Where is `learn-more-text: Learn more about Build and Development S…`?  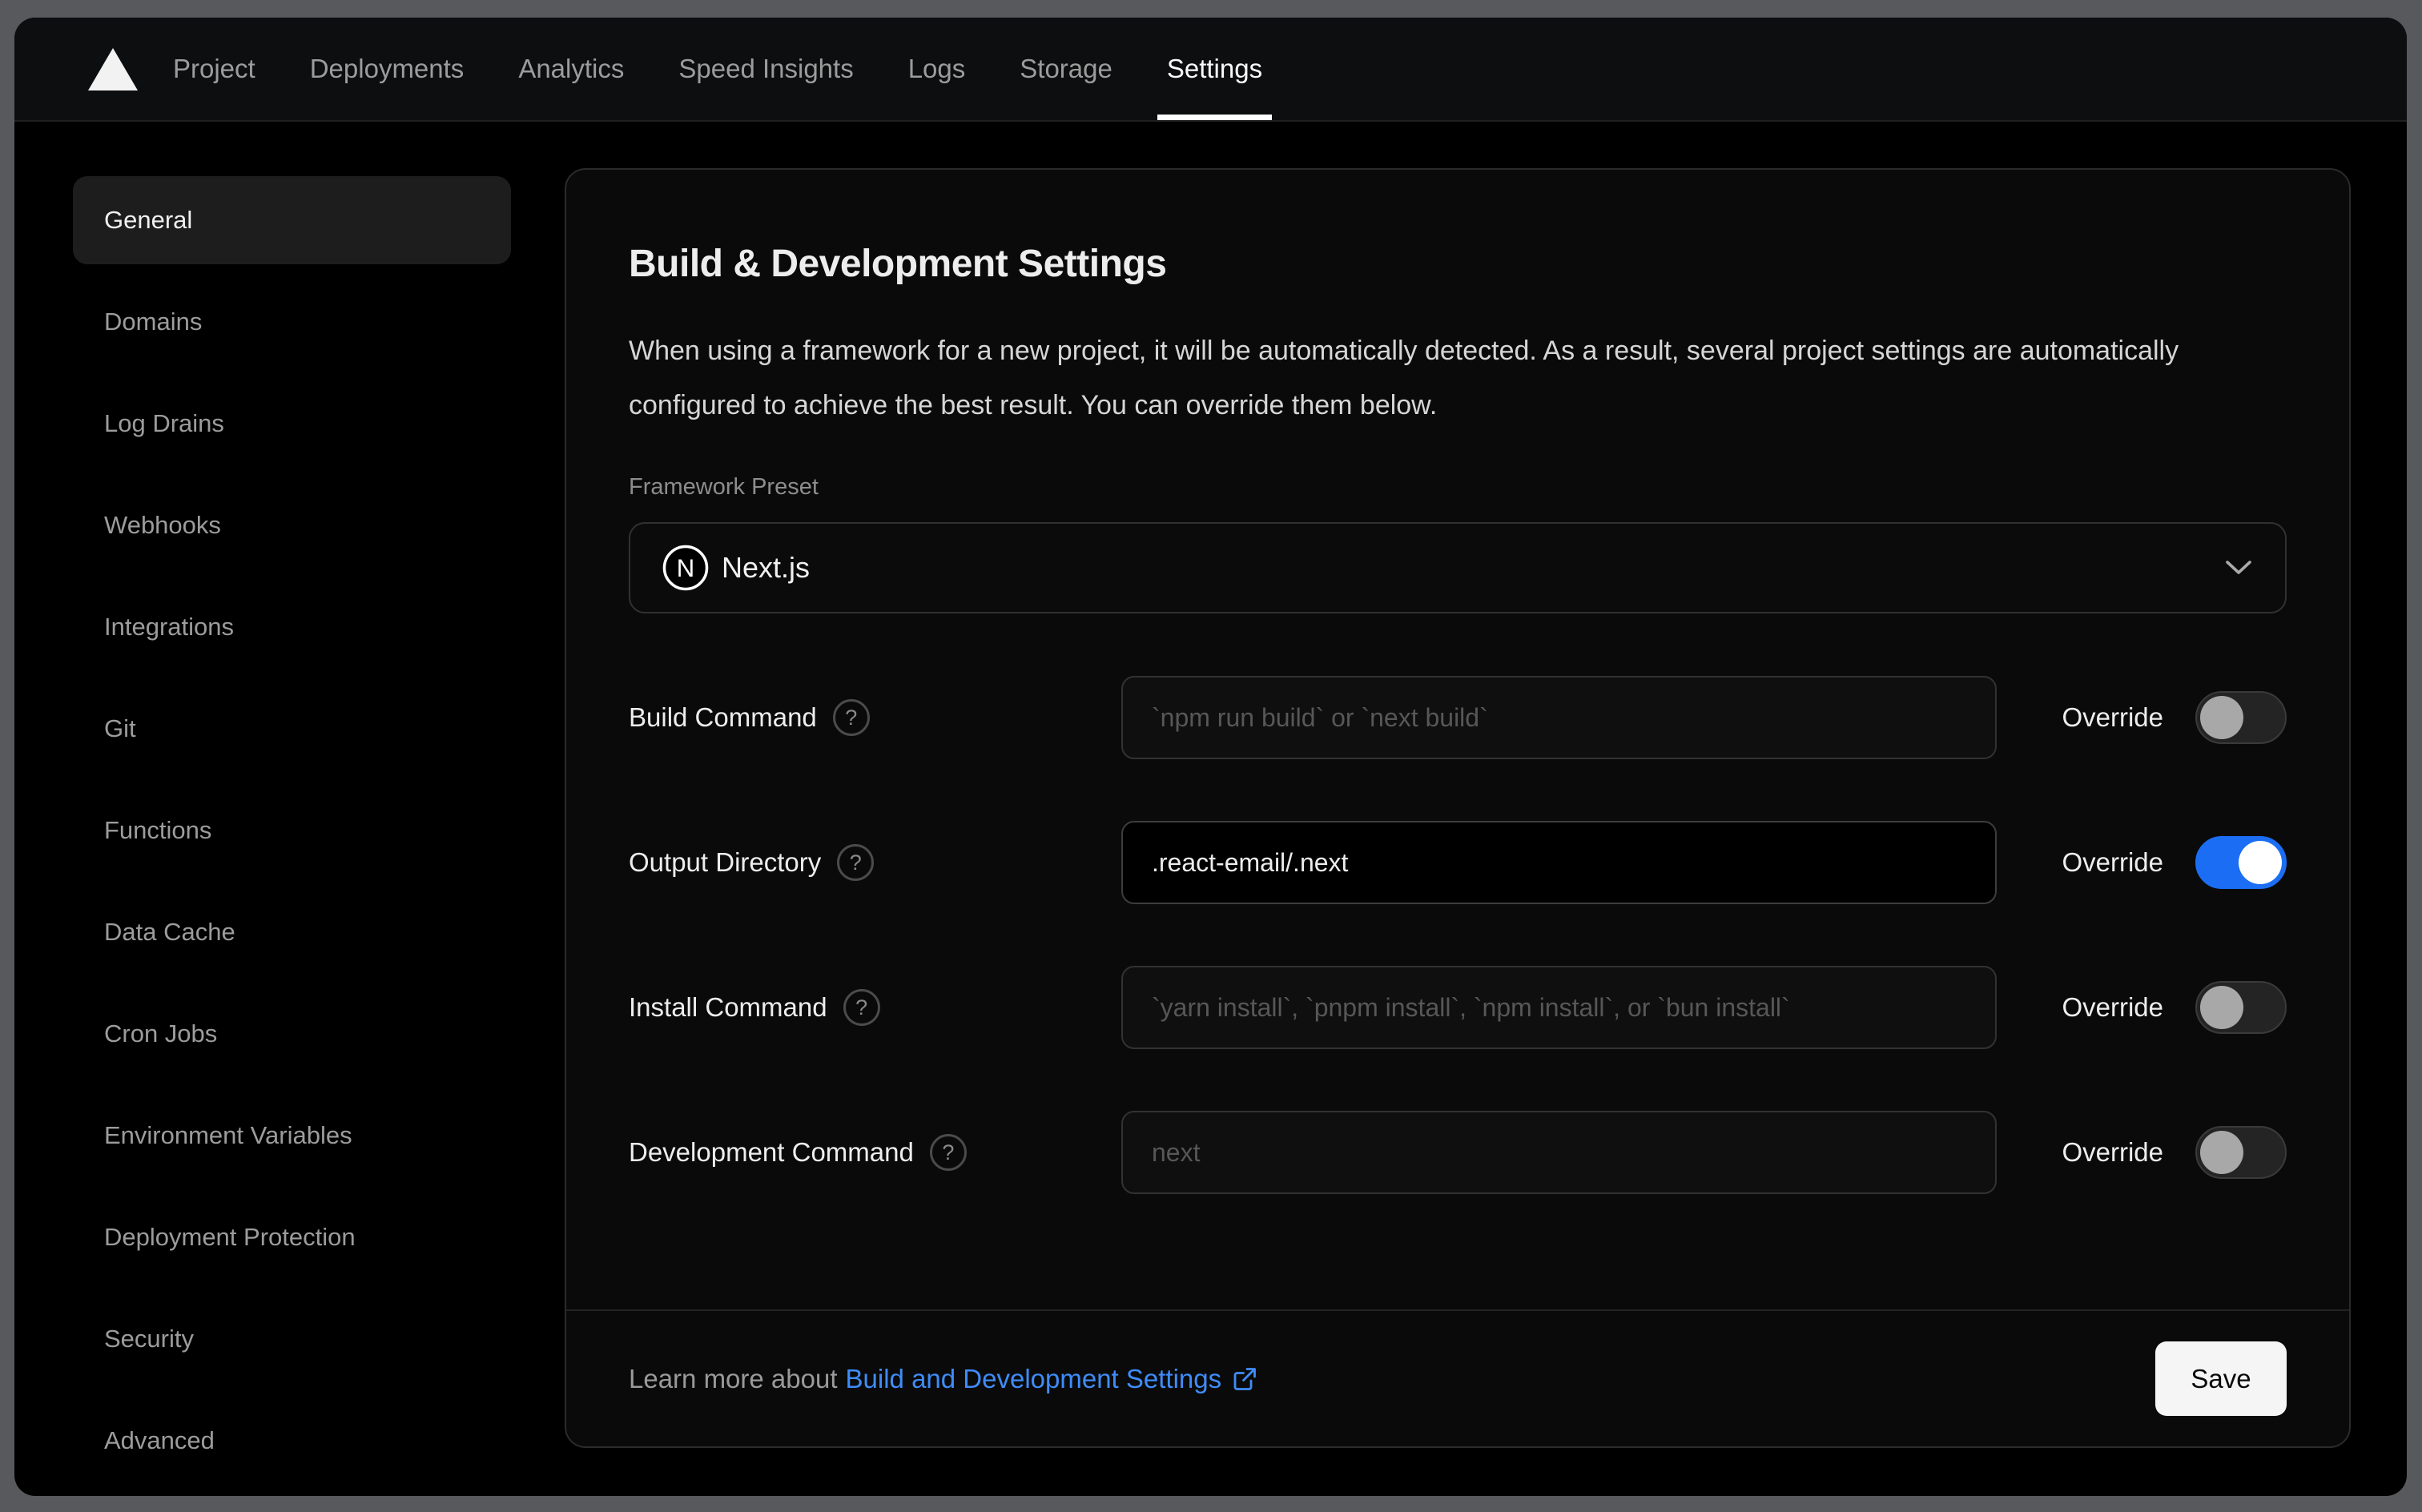 learn-more-text: Learn more about Build and Development S… is located at coordinates (944, 1379).